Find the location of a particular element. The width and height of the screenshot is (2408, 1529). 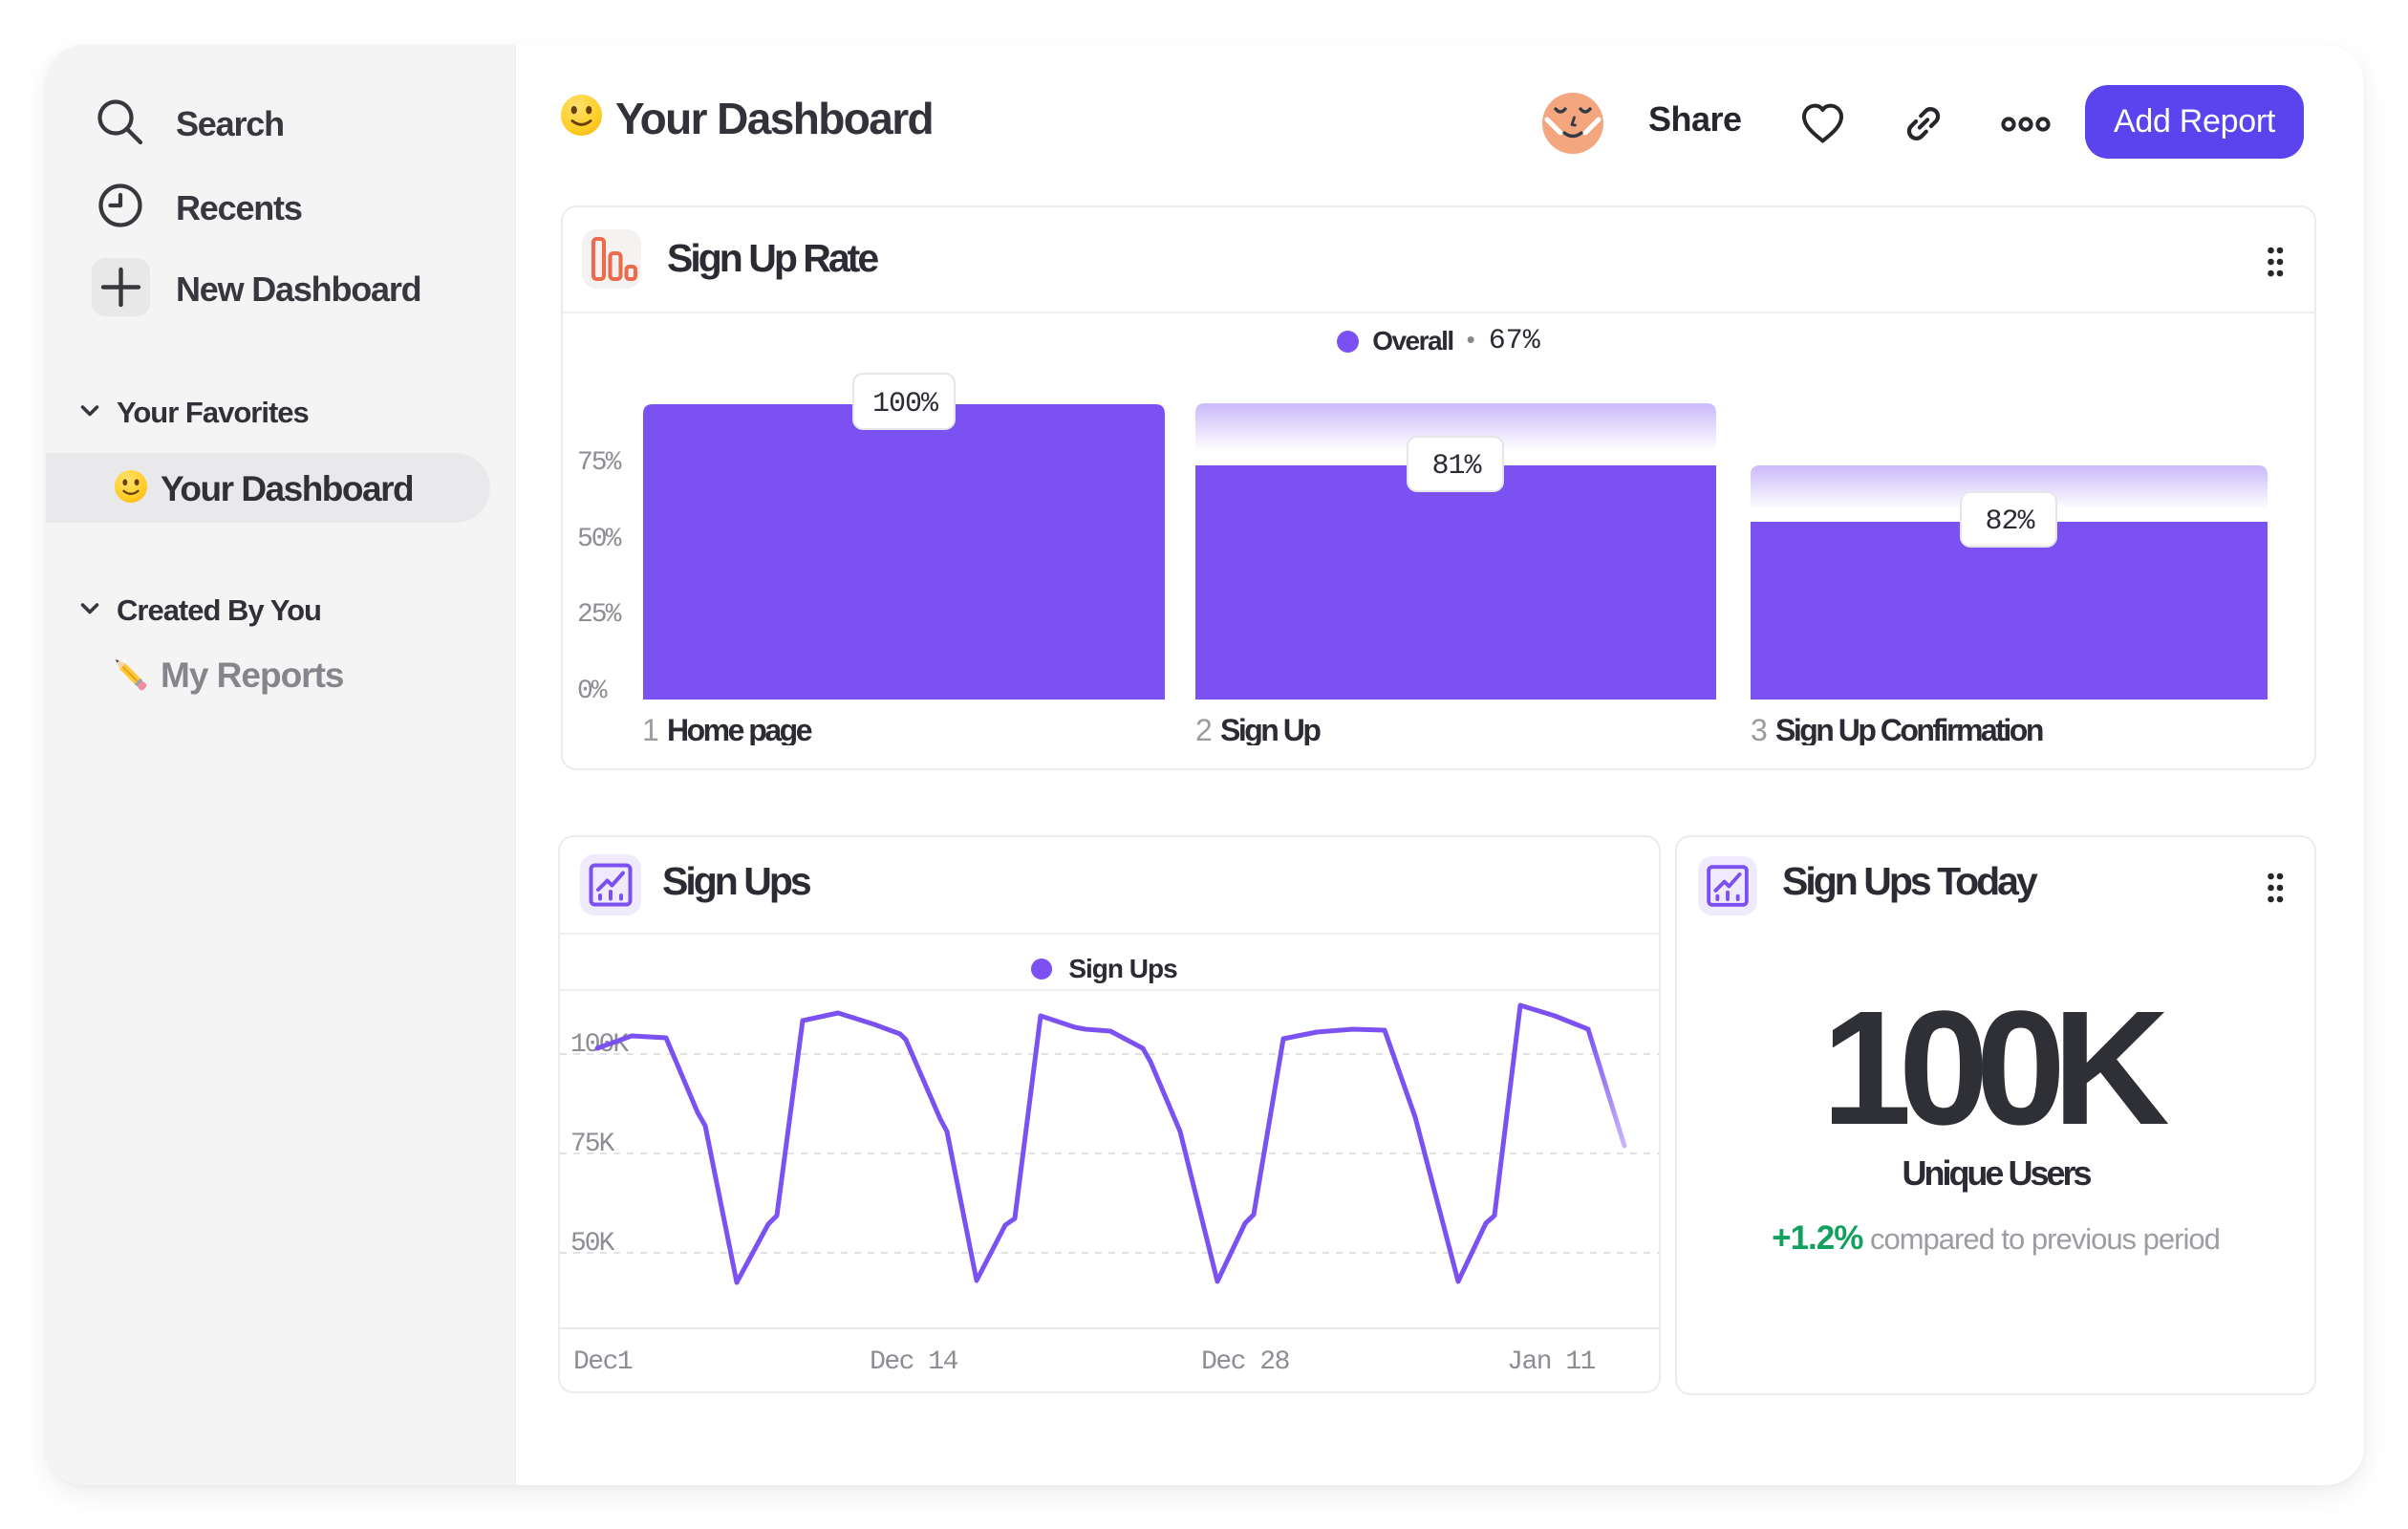

svg-text: Dec 28 is located at coordinates (1245, 1362).